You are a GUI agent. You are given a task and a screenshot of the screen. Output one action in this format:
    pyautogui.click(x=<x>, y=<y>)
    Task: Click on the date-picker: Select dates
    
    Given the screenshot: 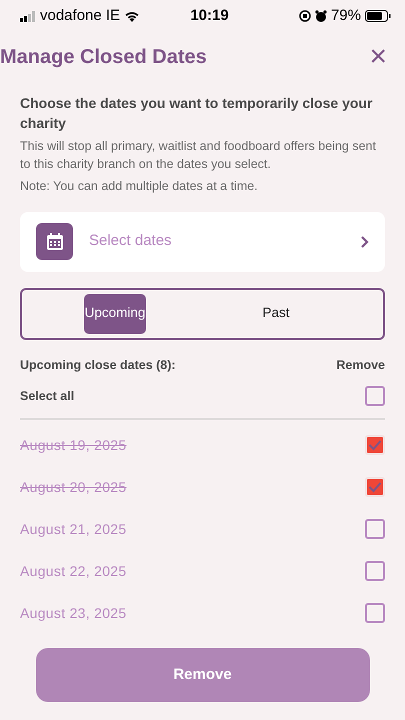 What is the action you would take?
    pyautogui.click(x=202, y=242)
    